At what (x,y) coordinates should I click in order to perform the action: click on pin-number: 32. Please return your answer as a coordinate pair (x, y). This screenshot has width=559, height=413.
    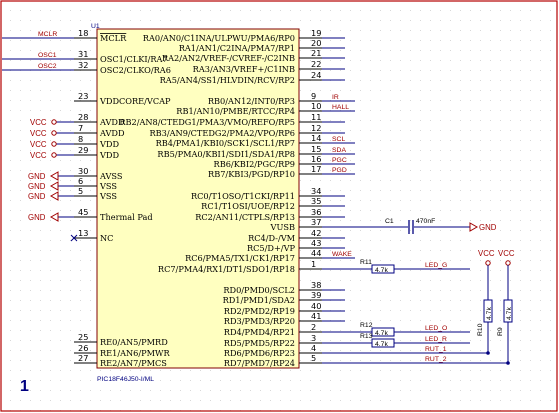
    Looking at the image, I should click on (83, 65).